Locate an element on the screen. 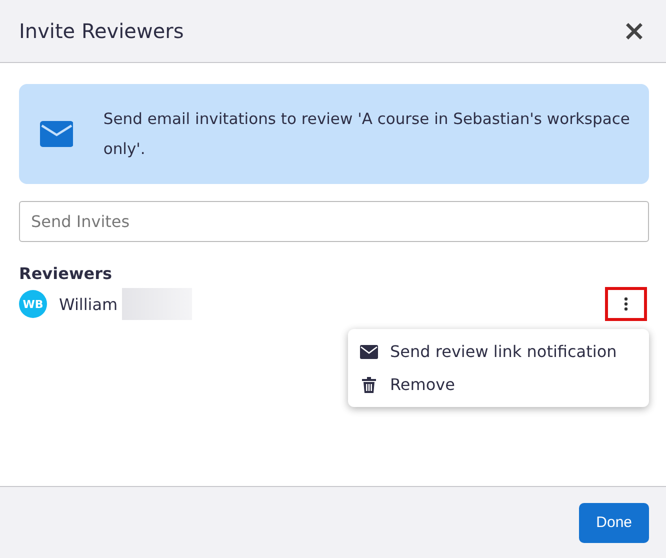  section-heading: Reviewers is located at coordinates (66, 273).